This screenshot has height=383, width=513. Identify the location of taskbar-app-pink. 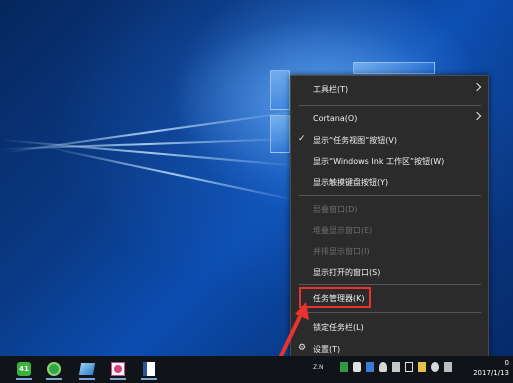
(118, 369).